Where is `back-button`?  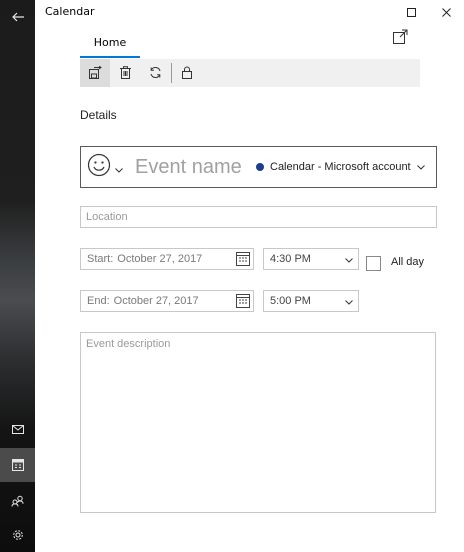 back-button is located at coordinates (17, 17).